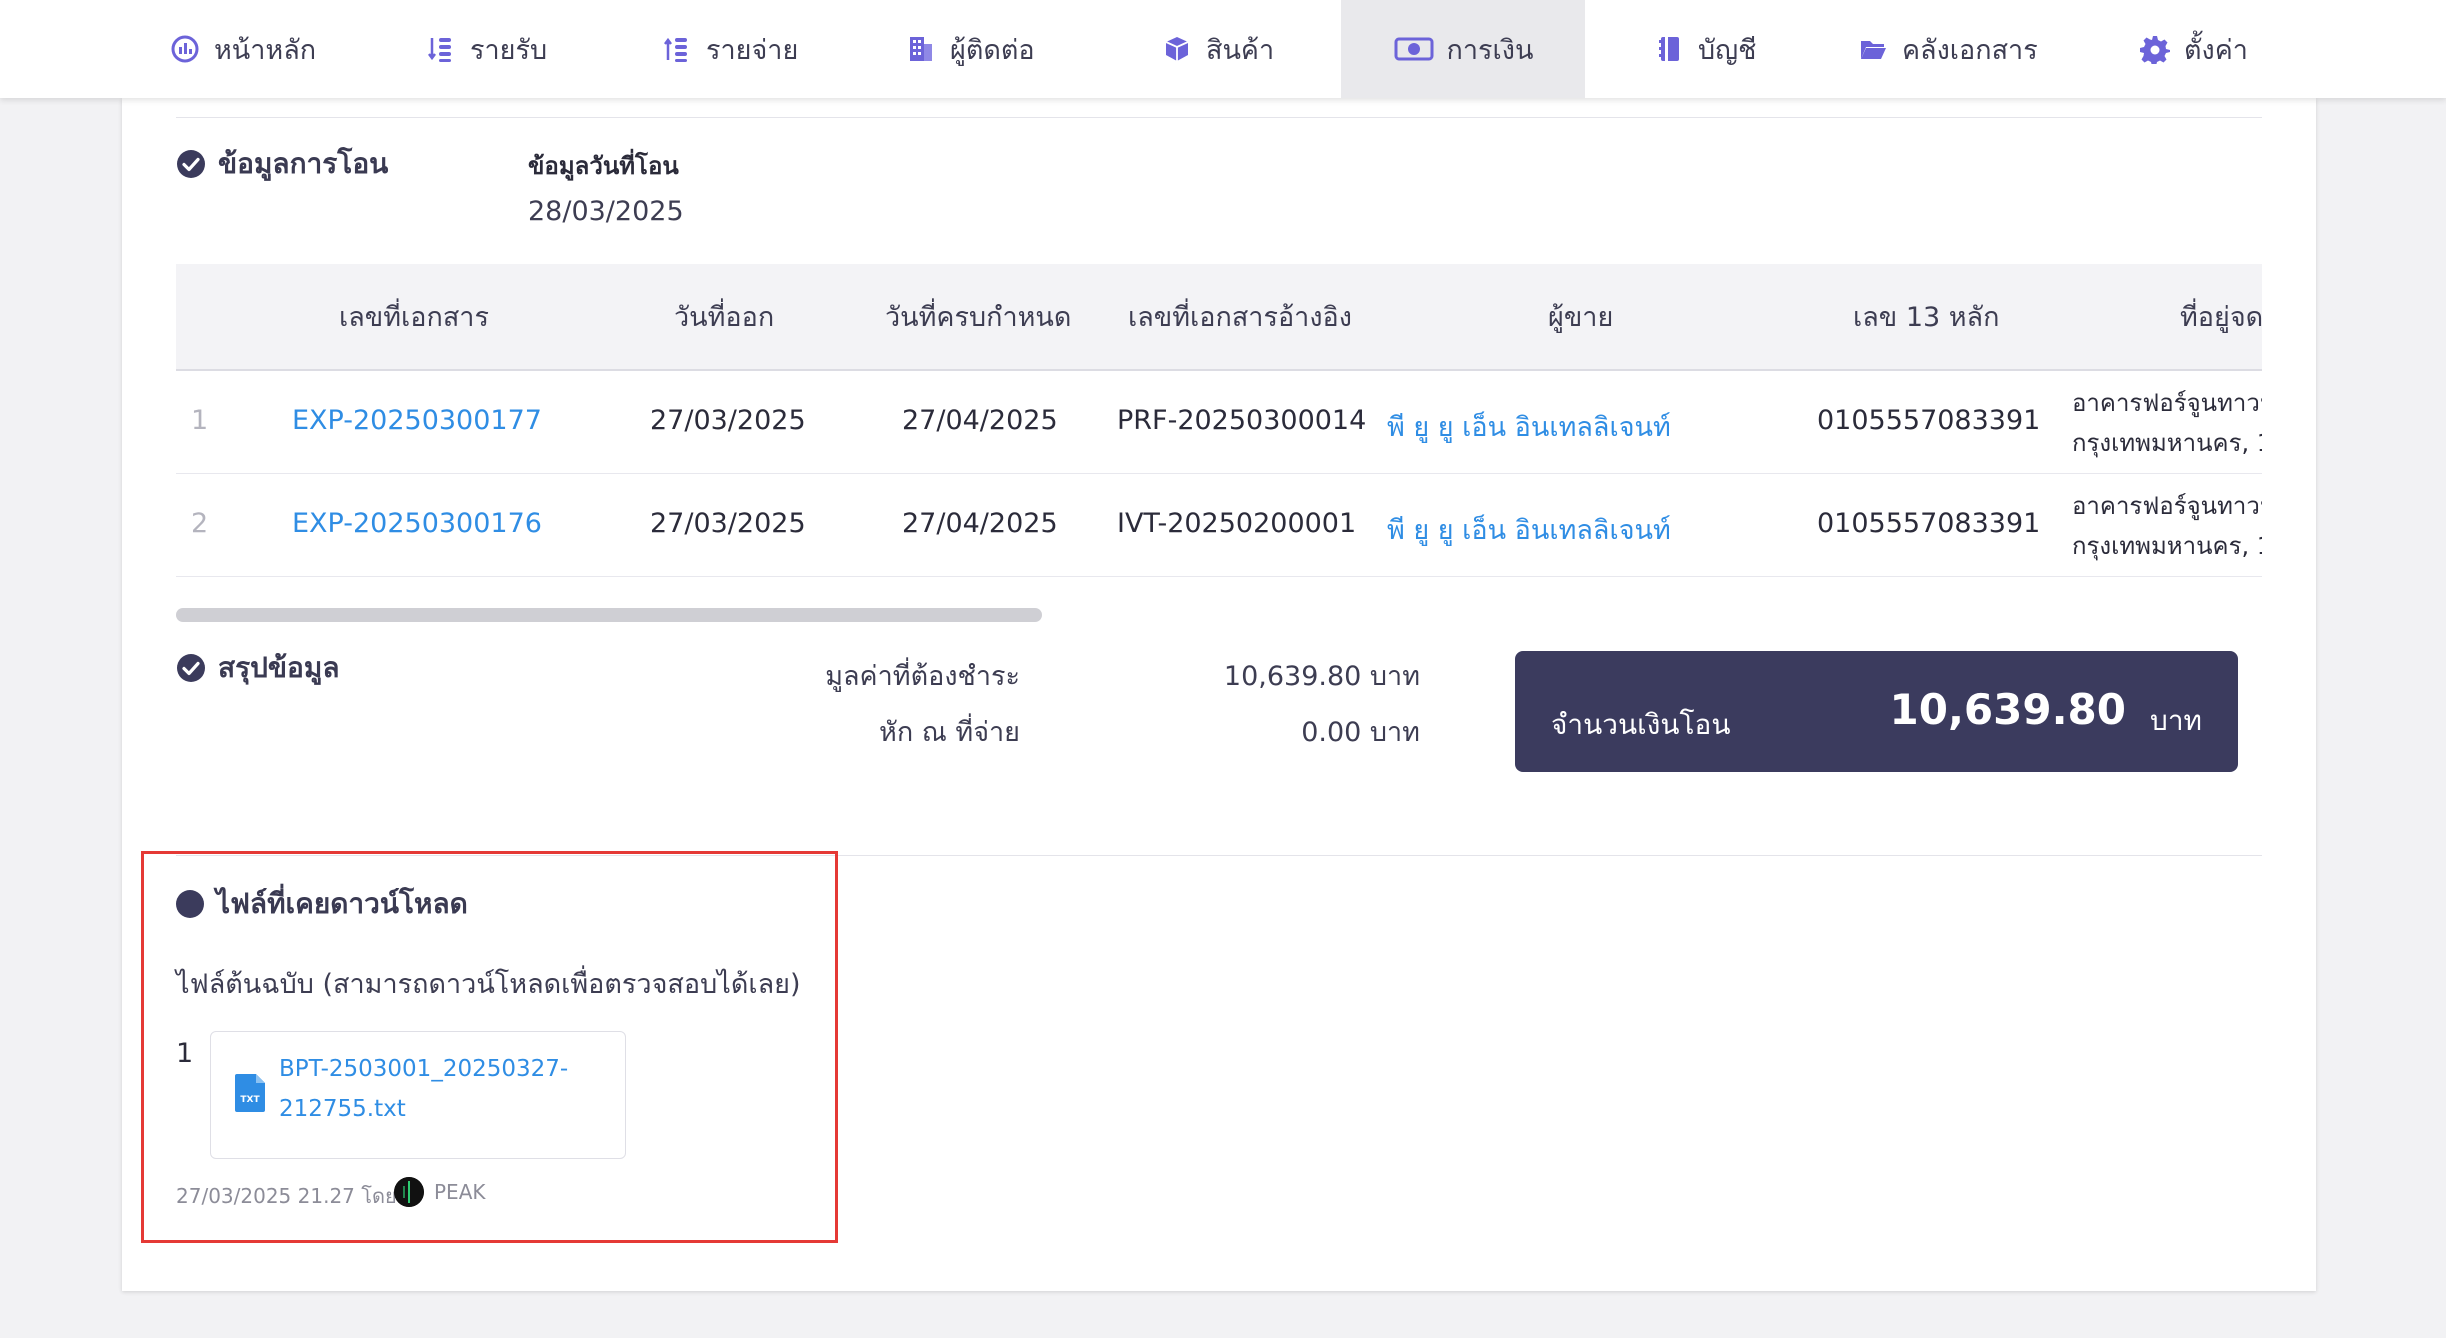 The height and width of the screenshot is (1338, 2446). I want to click on row-index: 1, so click(200, 420).